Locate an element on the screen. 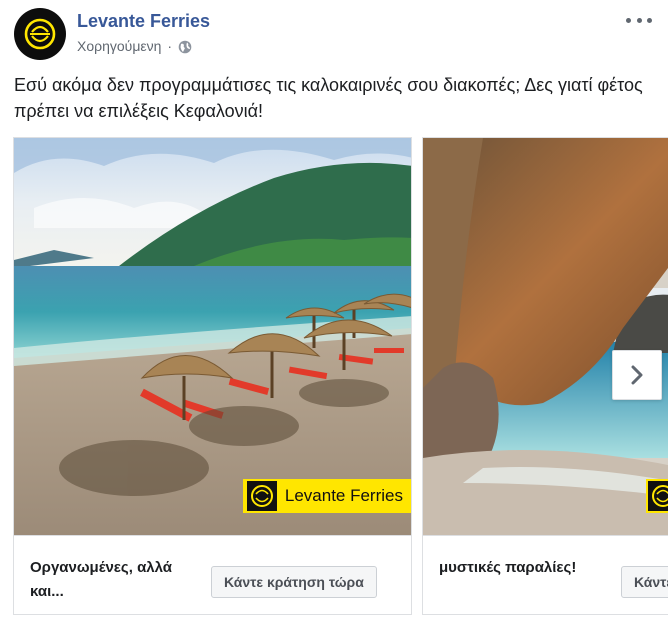  brand-badge: Levante Ferries is located at coordinates (326, 496).